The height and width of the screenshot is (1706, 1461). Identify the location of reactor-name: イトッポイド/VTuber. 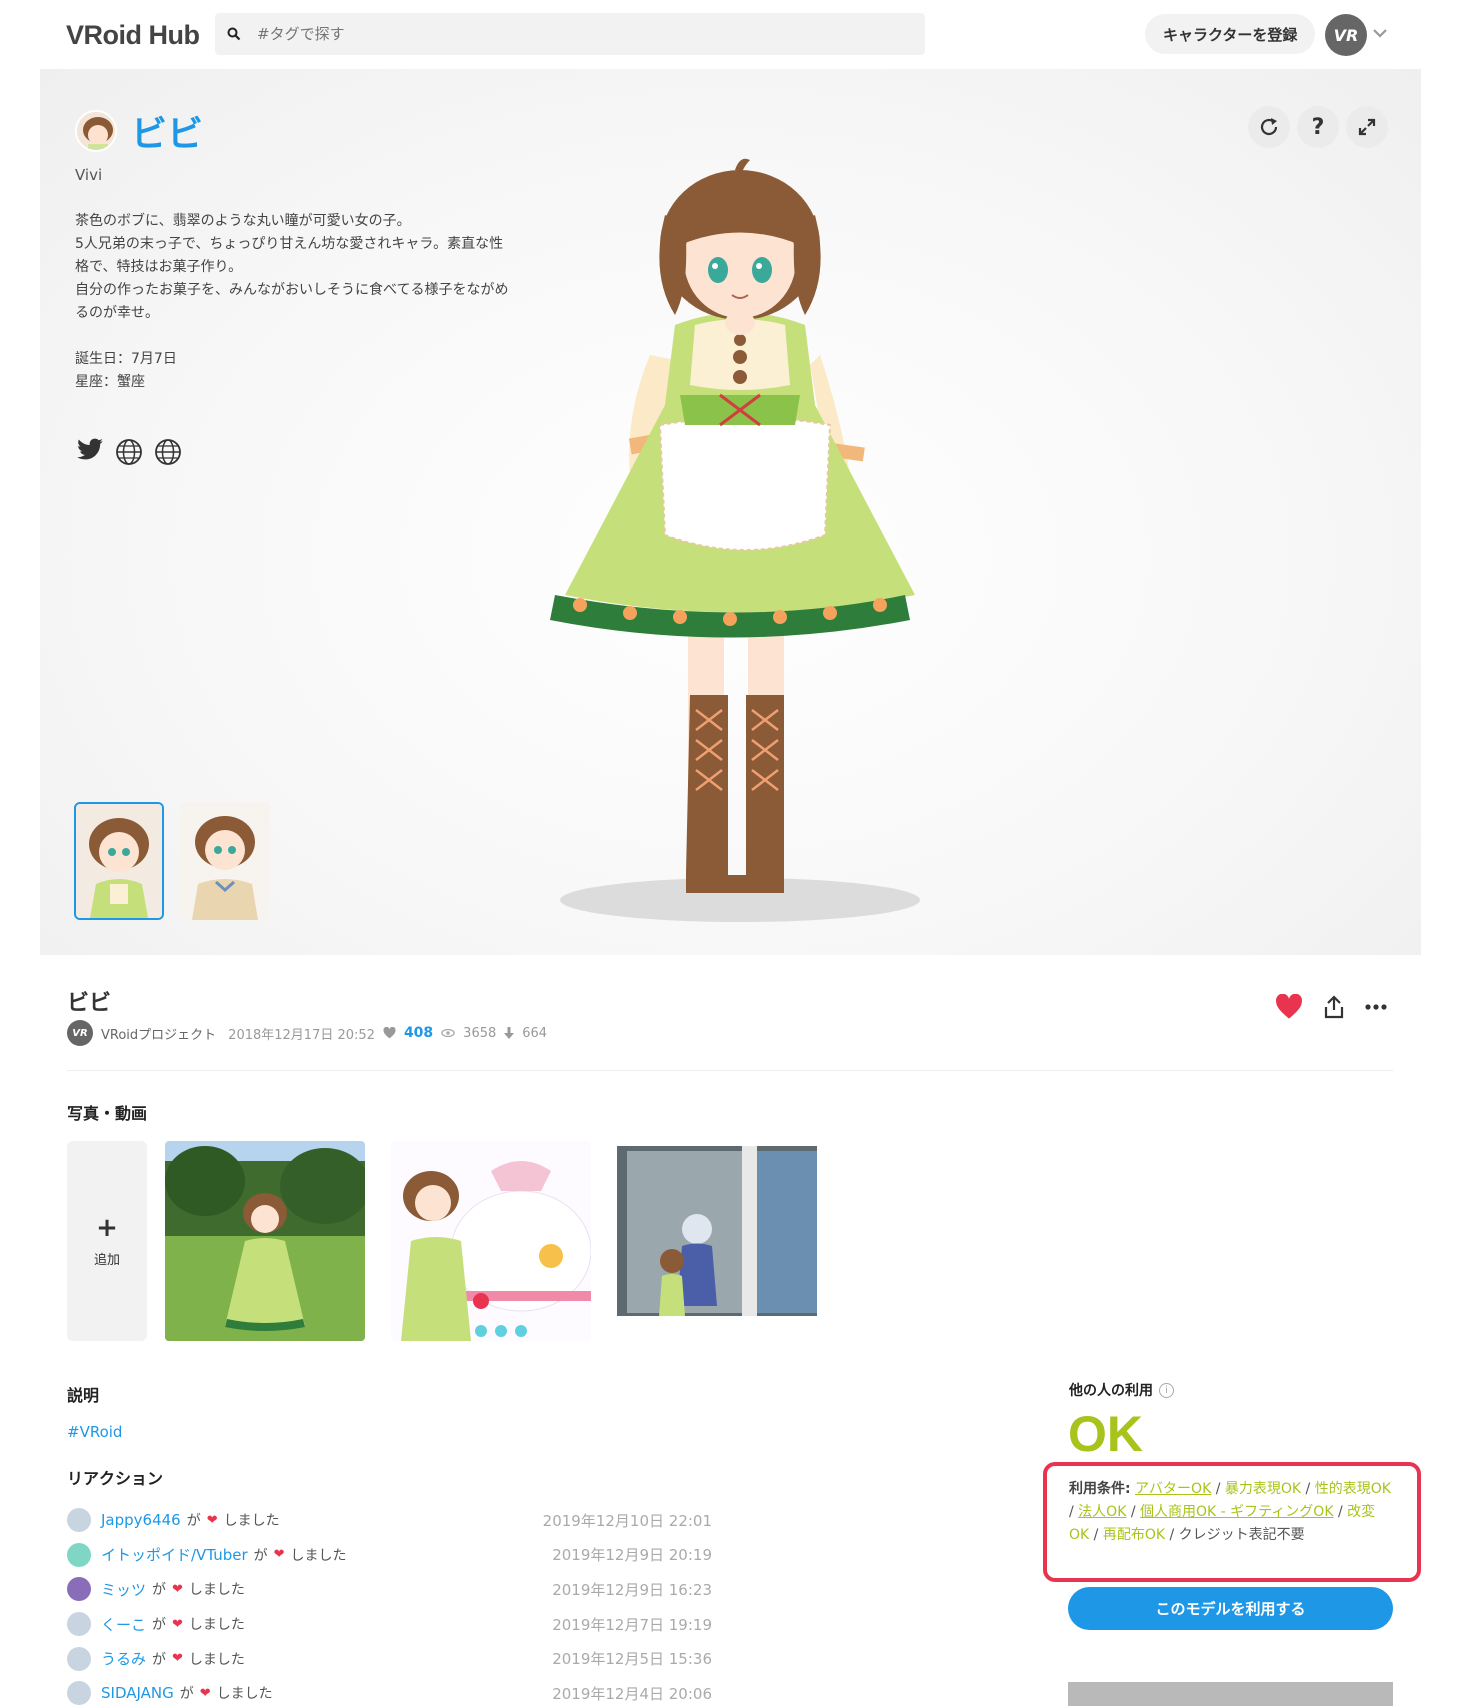
(174, 1554).